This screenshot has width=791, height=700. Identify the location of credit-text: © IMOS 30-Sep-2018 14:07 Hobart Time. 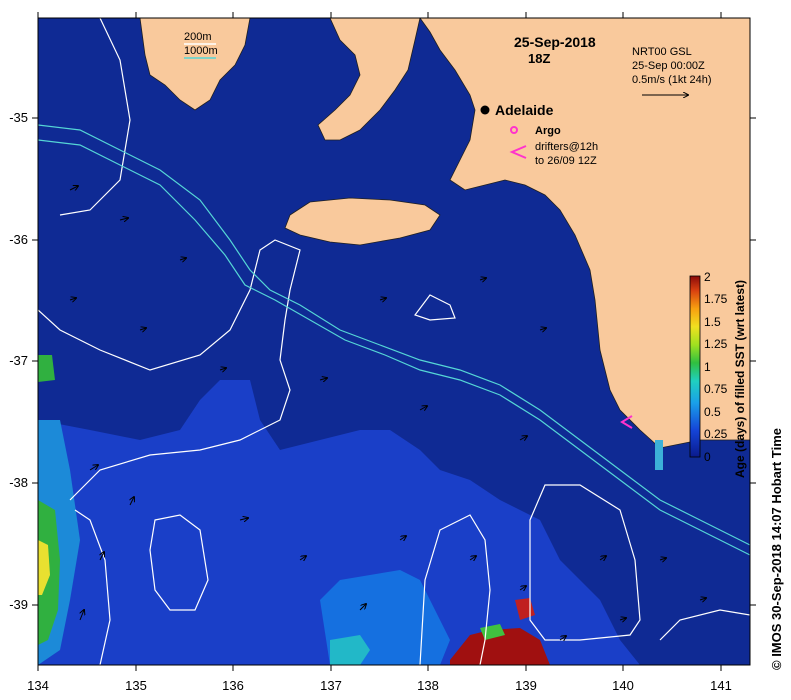
(776, 549).